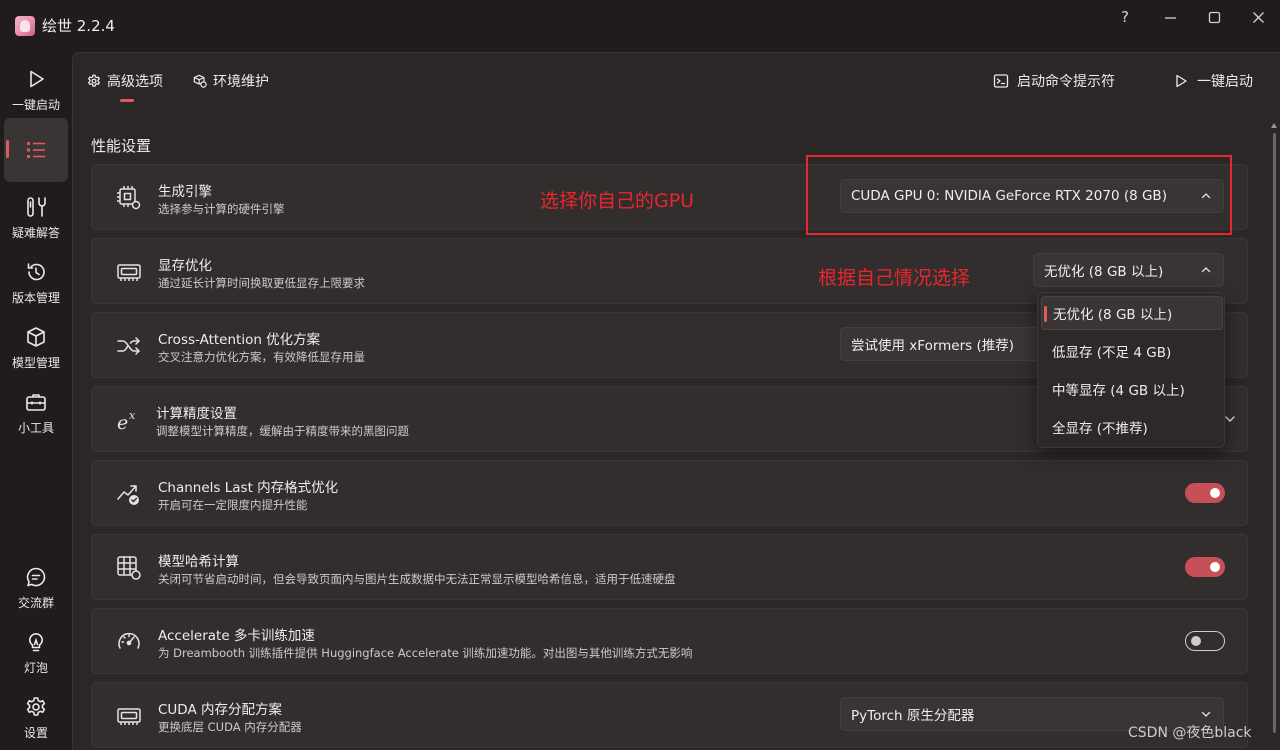 The image size is (1280, 750). I want to click on minimize-icon, so click(1170, 17).